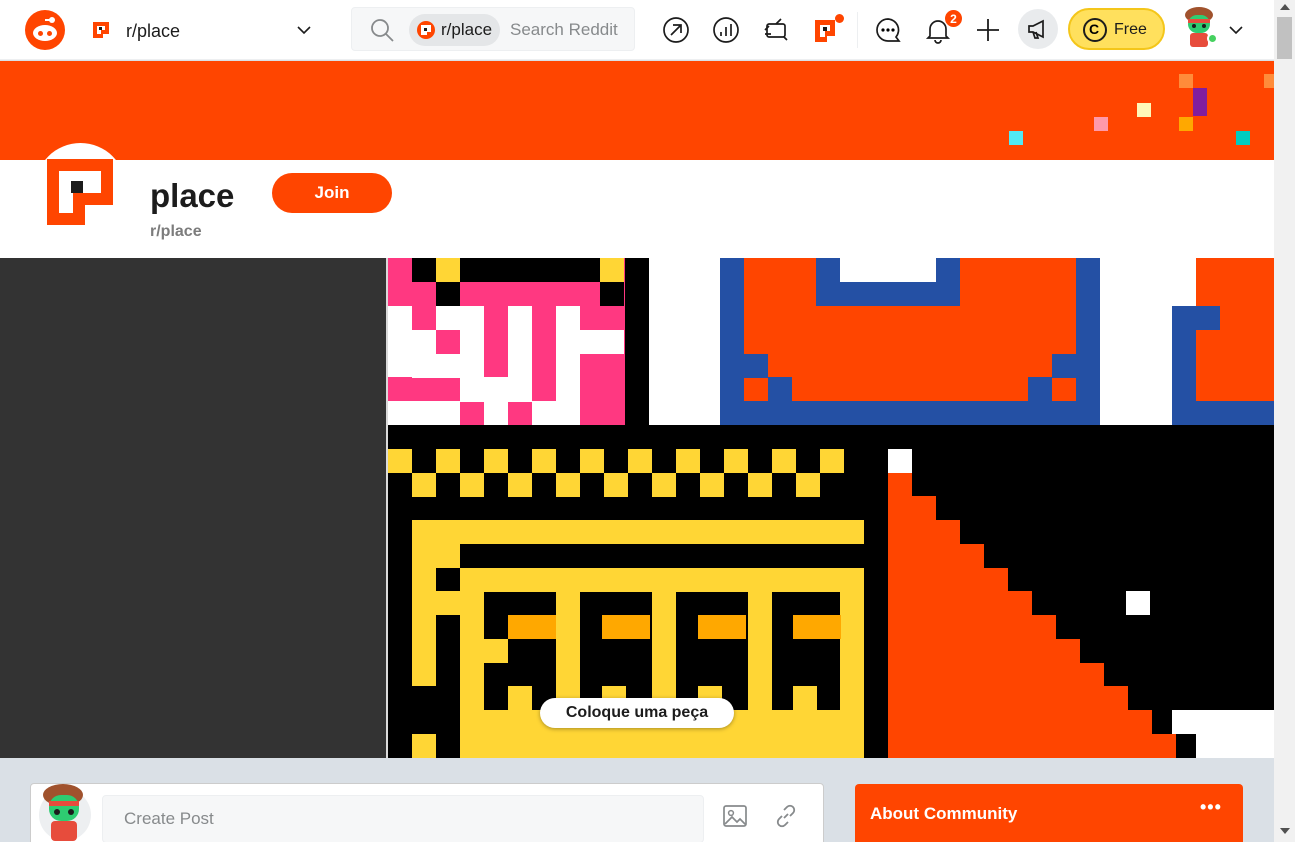 The image size is (1295, 842). Describe the element at coordinates (1285, 831) in the screenshot. I see `scroll-down-arrow-icon` at that location.